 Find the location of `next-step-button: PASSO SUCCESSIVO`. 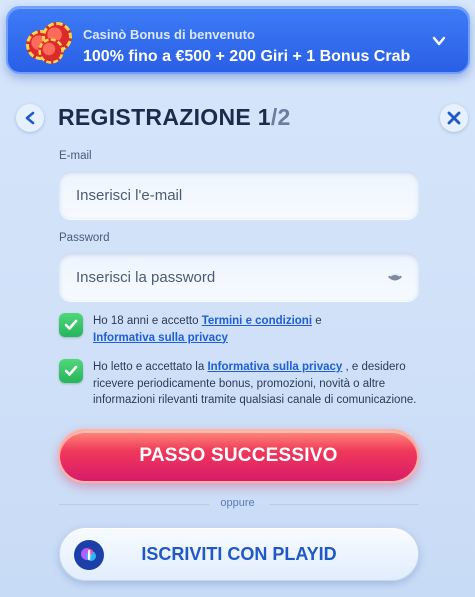

next-step-button: PASSO SUCCESSIVO is located at coordinates (238, 456).